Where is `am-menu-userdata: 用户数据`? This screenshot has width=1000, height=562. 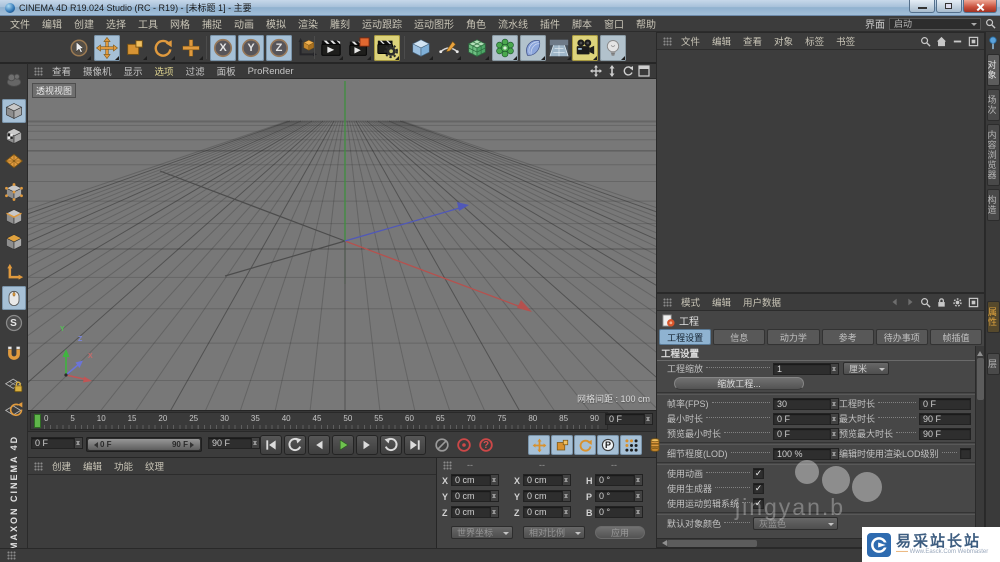
am-menu-userdata: 用户数据 is located at coordinates (762, 302).